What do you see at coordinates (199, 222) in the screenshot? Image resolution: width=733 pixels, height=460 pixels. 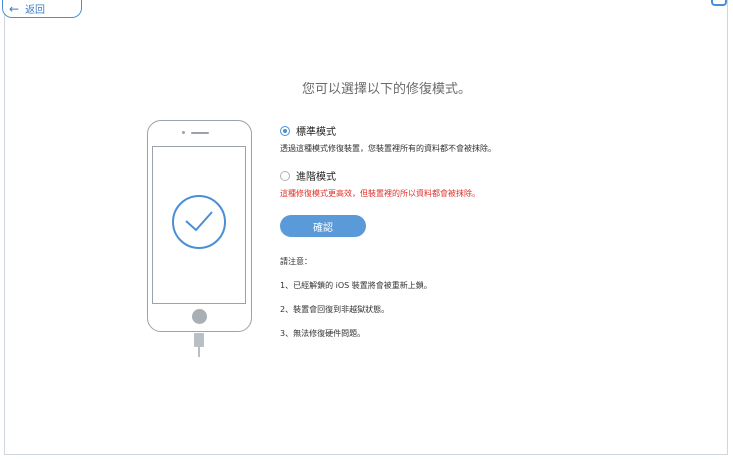 I see `checkmark-icon` at bounding box center [199, 222].